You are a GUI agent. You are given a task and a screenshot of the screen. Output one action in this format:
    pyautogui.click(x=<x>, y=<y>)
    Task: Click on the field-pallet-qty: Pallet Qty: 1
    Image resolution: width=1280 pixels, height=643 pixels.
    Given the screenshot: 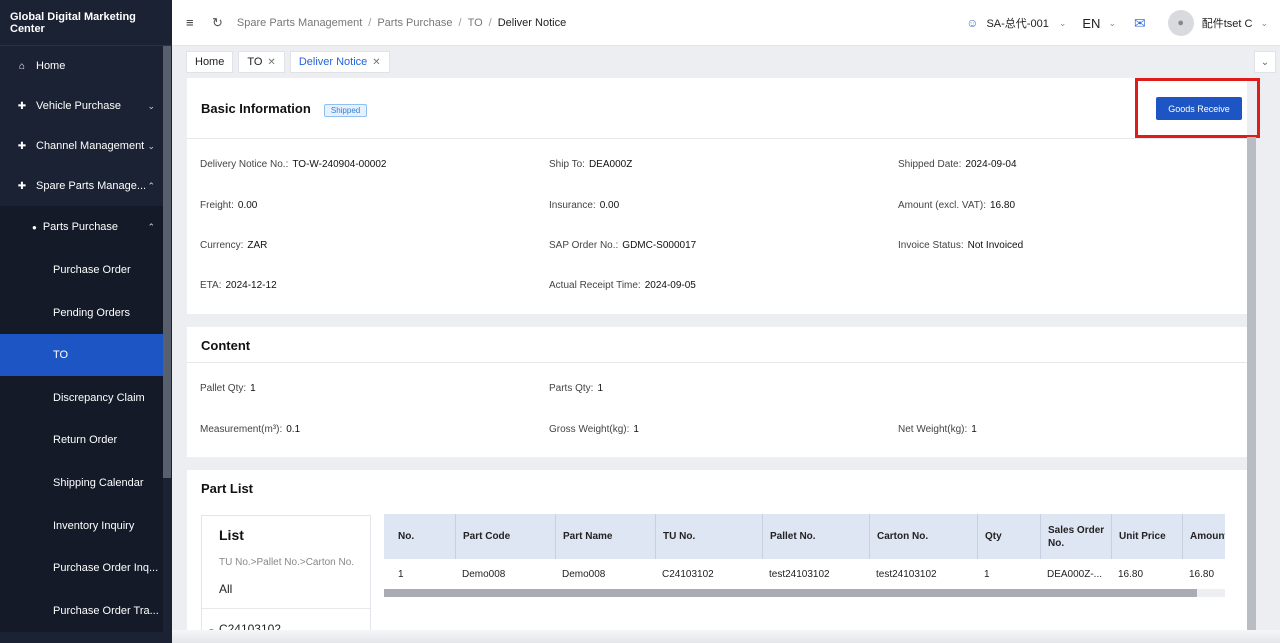 What is the action you would take?
    pyautogui.click(x=228, y=388)
    